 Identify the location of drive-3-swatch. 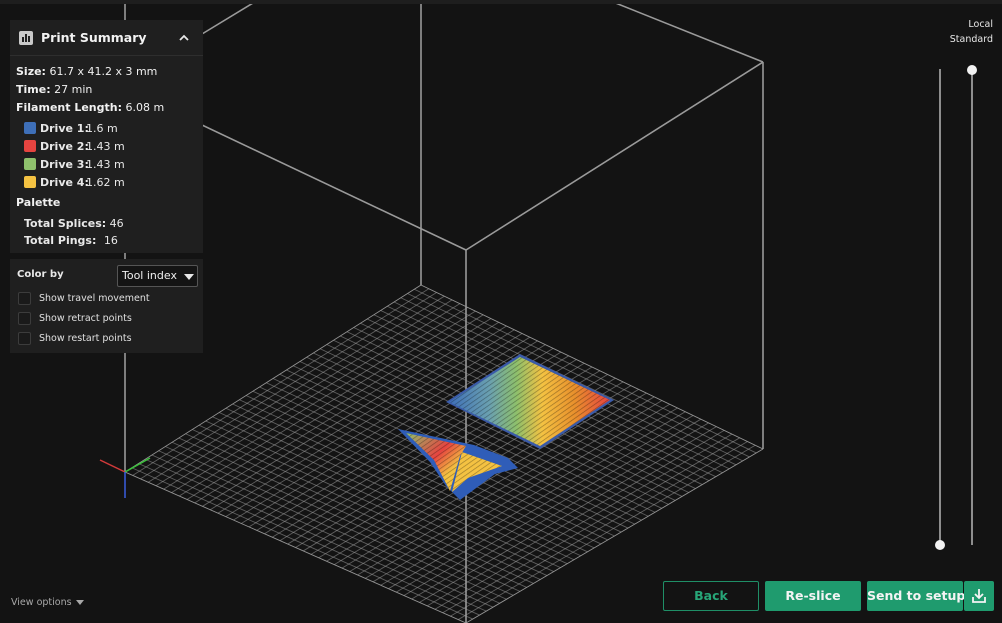
(30, 164).